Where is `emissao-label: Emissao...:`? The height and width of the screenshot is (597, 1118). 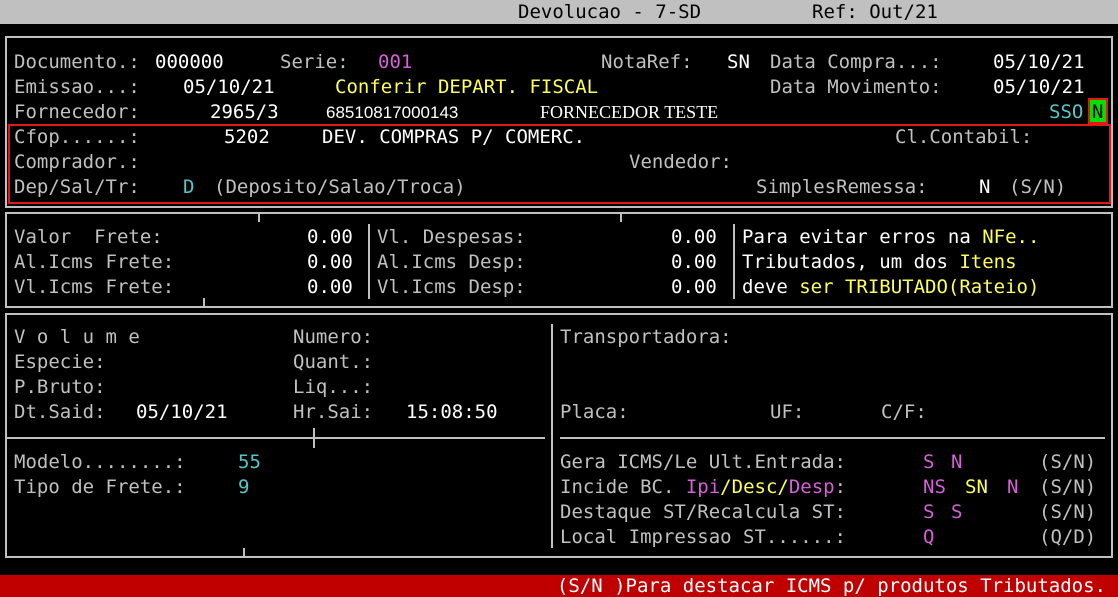 emissao-label: Emissao...: is located at coordinates (77, 87).